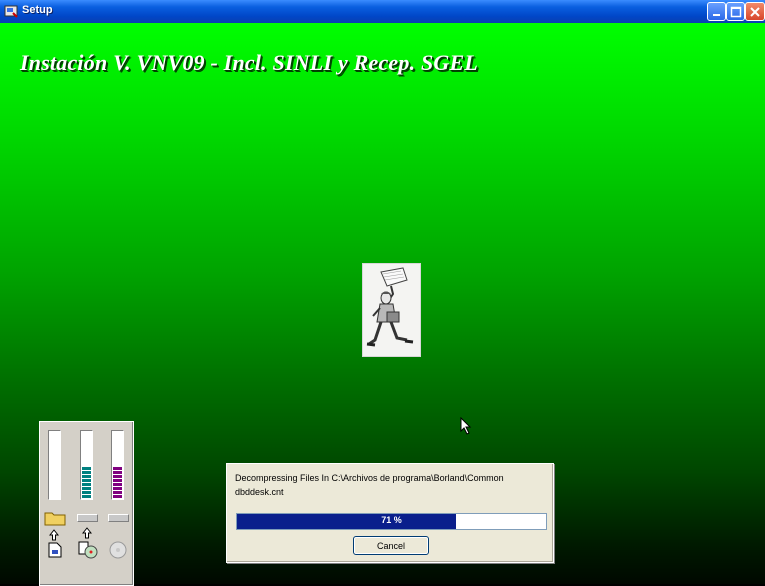 The width and height of the screenshot is (765, 586). I want to click on disk-icon, so click(87, 518).